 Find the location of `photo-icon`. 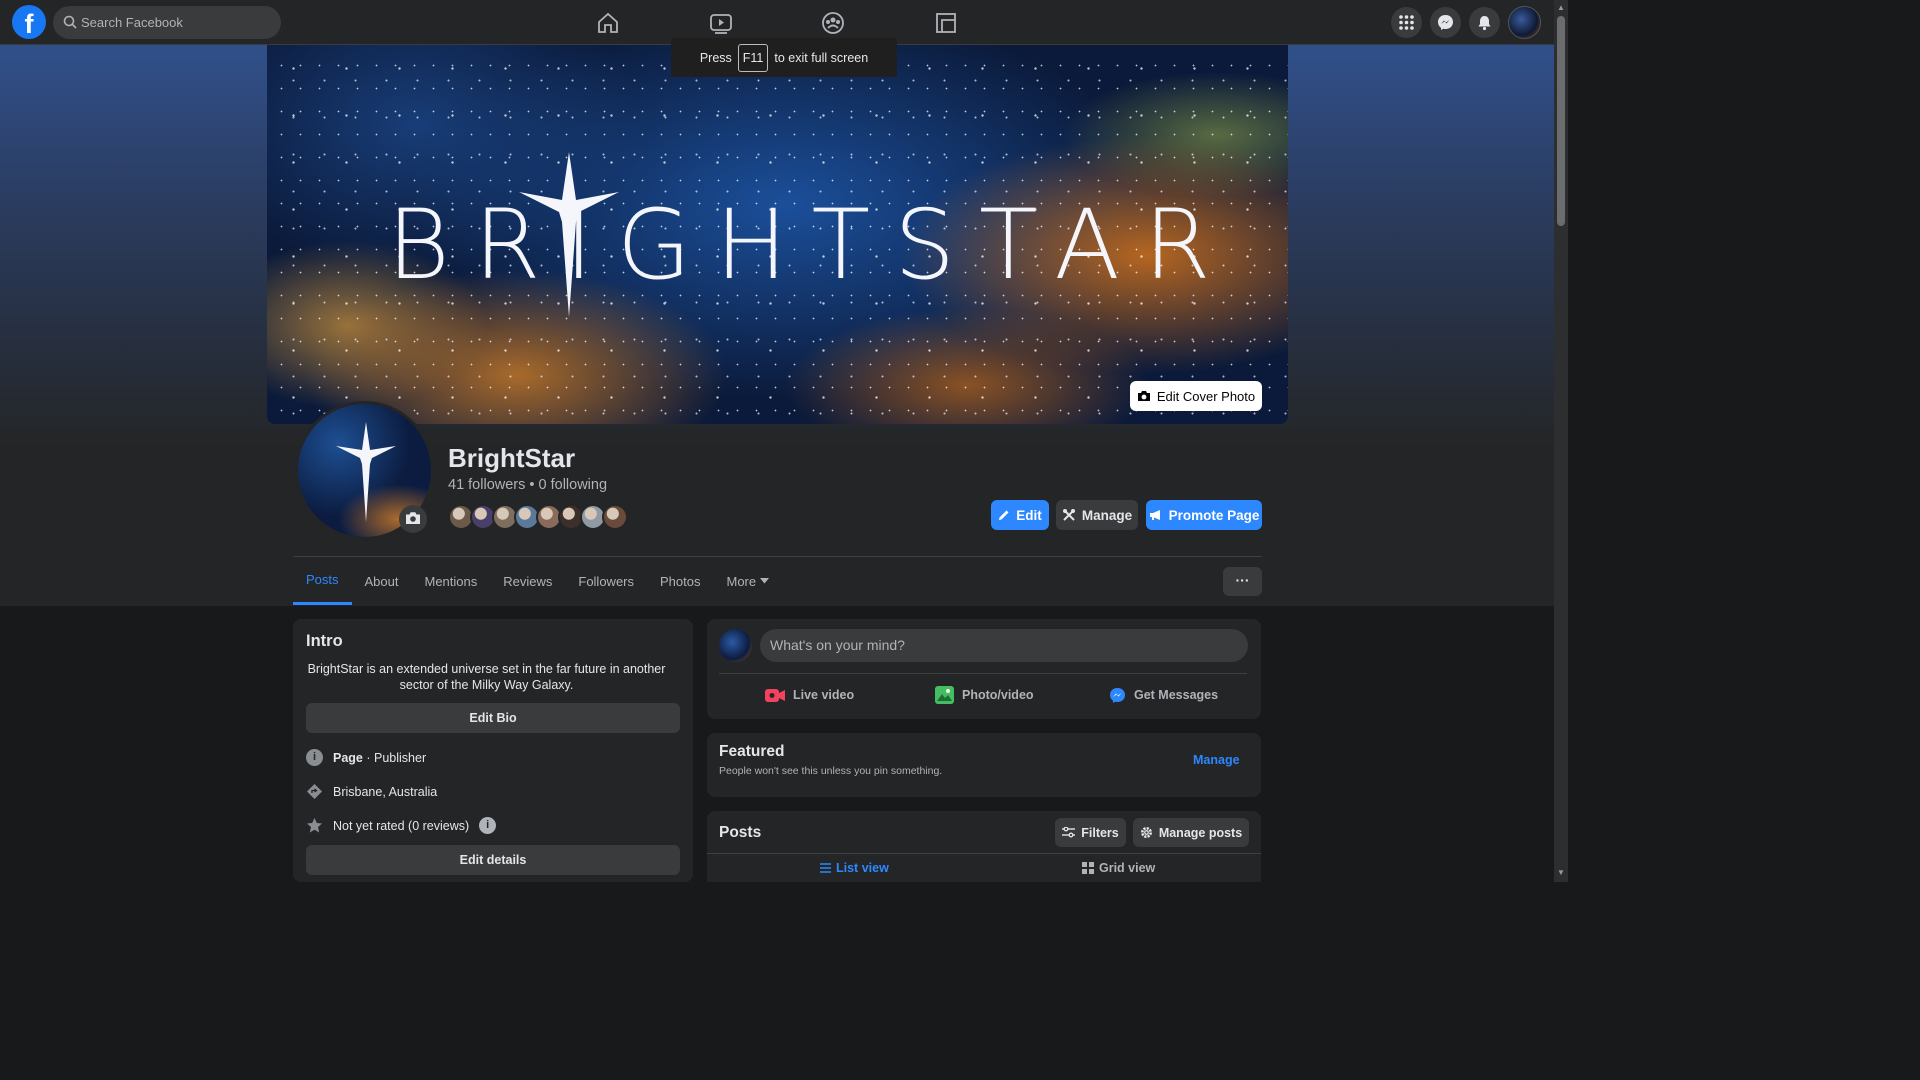

photo-icon is located at coordinates (944, 695).